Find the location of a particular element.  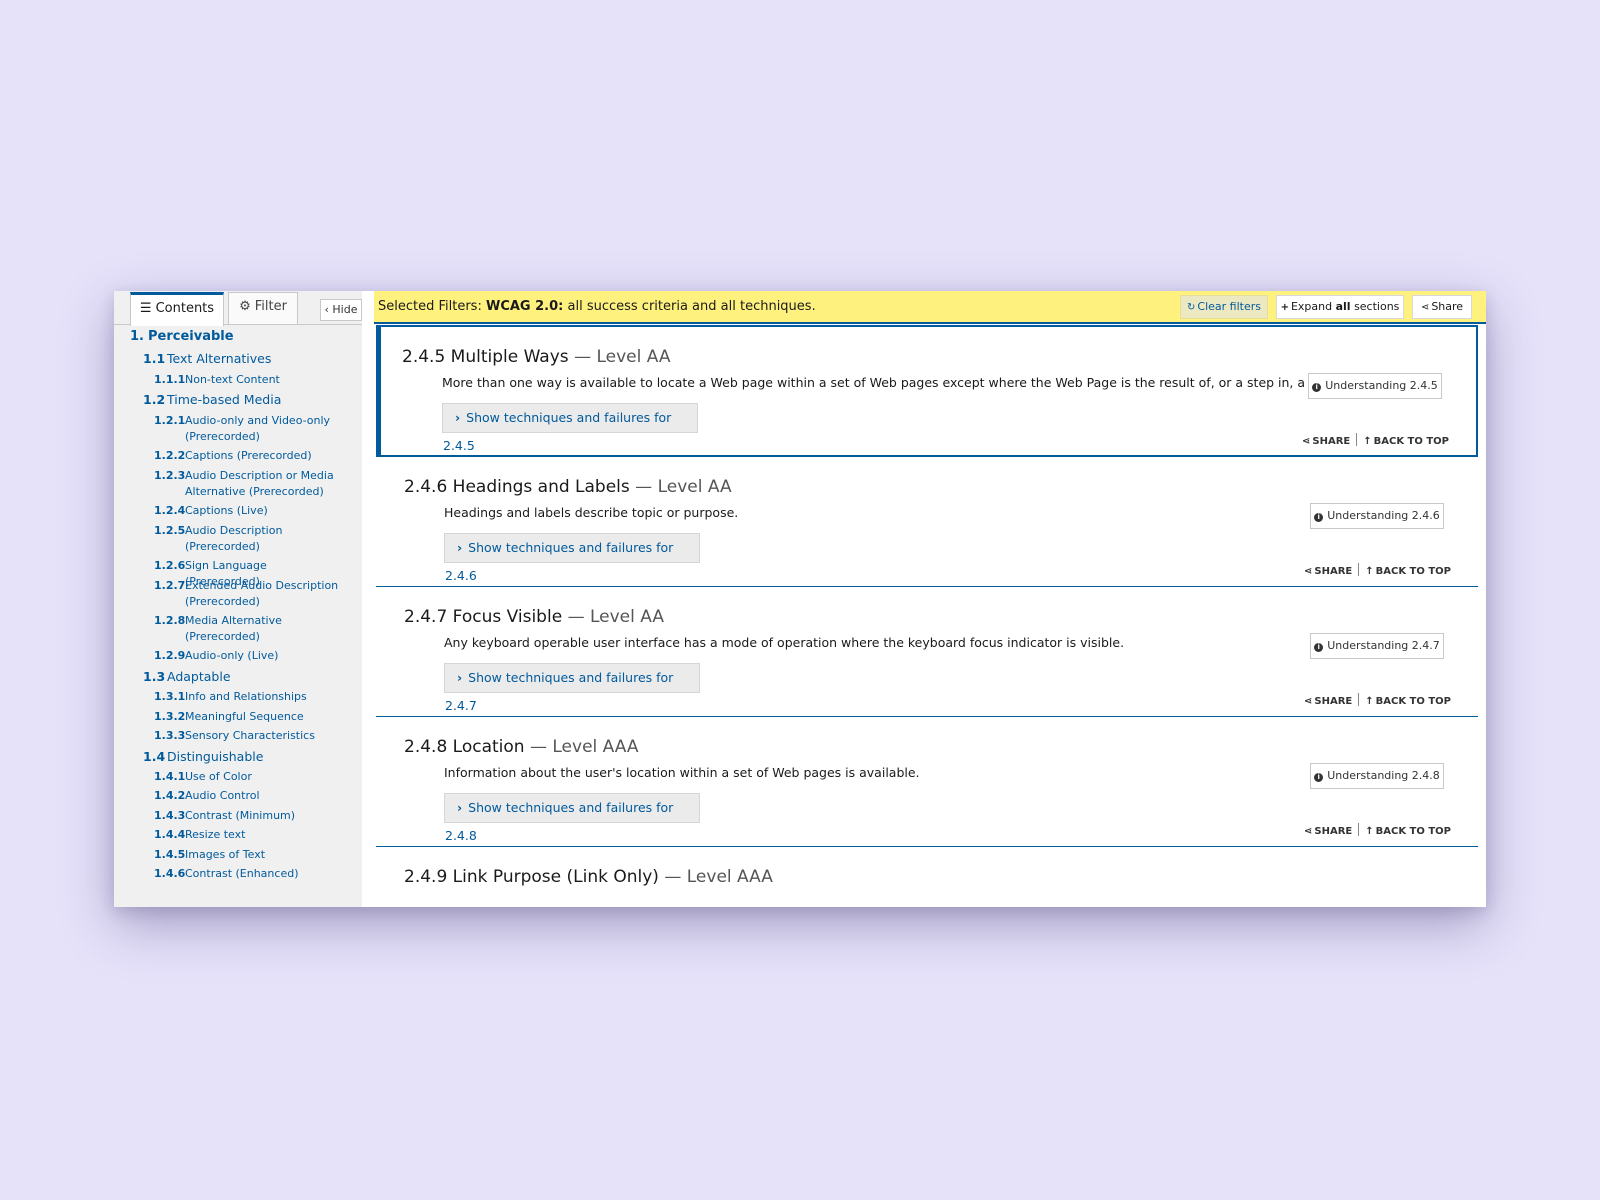

toc-item-1-2-5: 1.2.5Audio Description (Prerecorded) is located at coordinates (254, 539).